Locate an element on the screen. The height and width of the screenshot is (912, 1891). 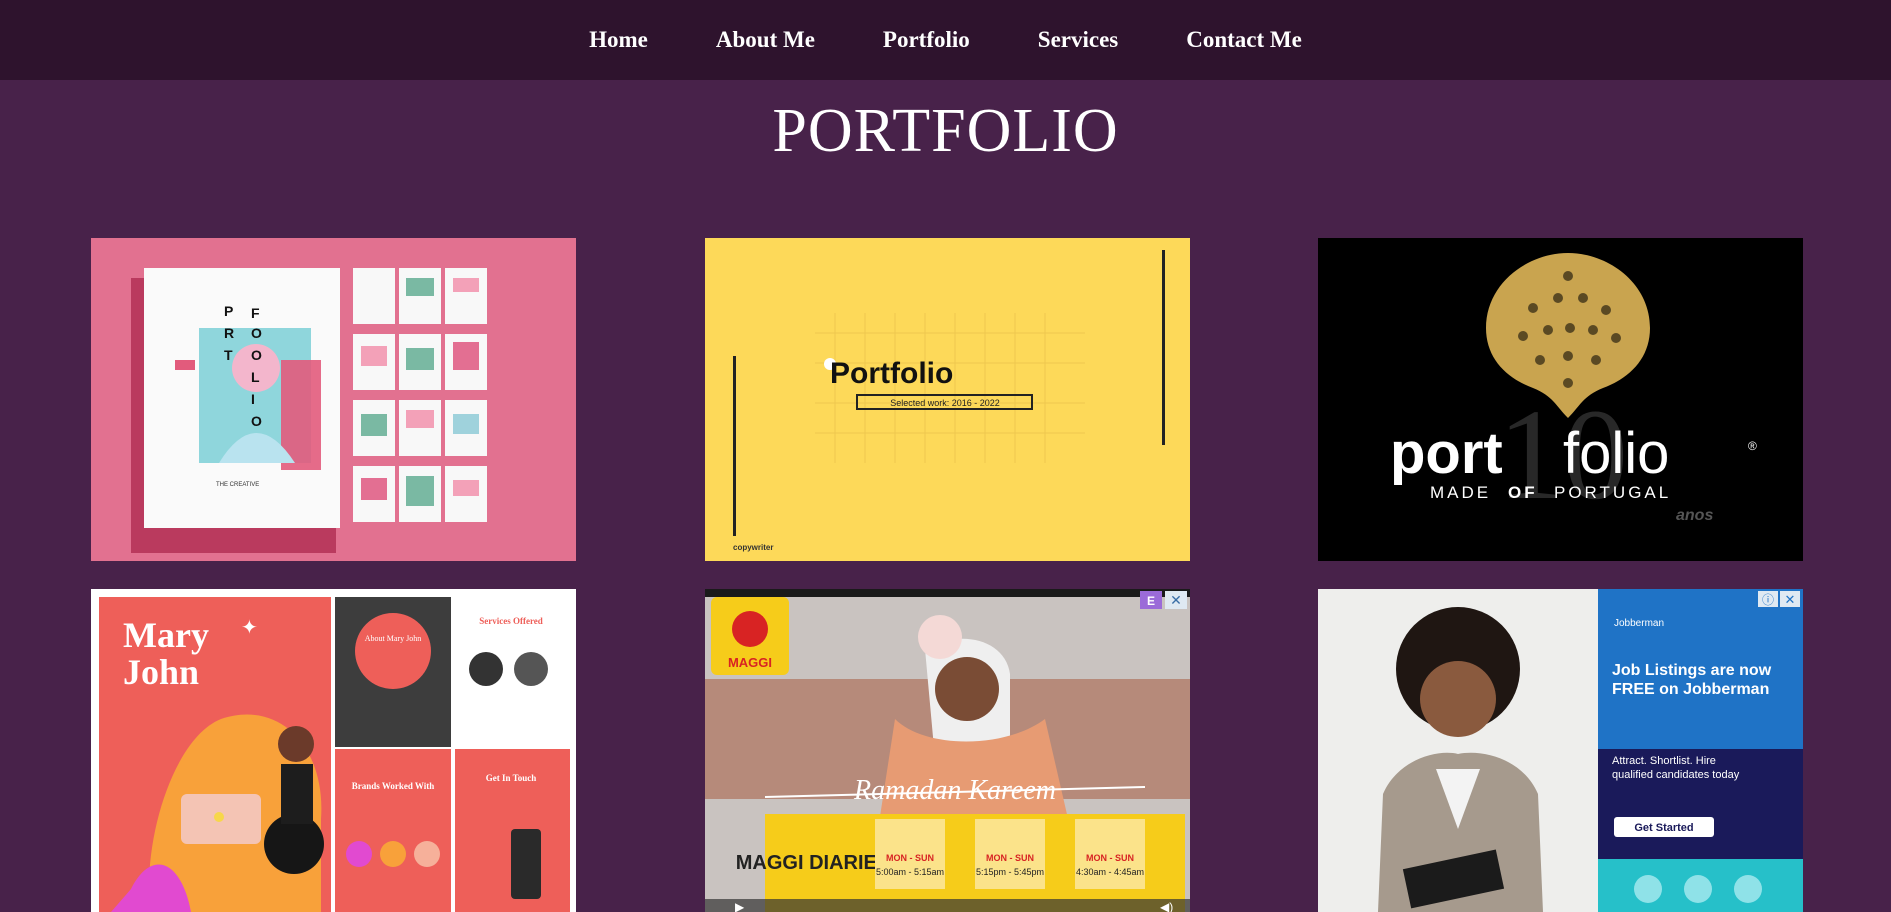
contact-heading: Get In Touch is located at coordinates (511, 778).